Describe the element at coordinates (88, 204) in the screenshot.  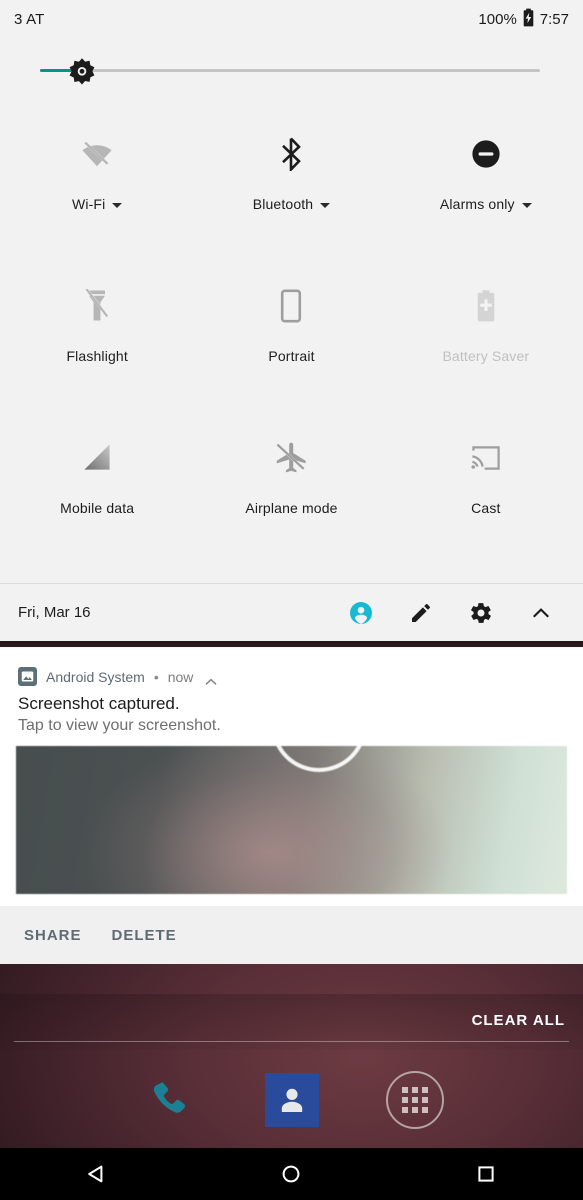
I see `tile-wifi-label: Wi-Fi` at that location.